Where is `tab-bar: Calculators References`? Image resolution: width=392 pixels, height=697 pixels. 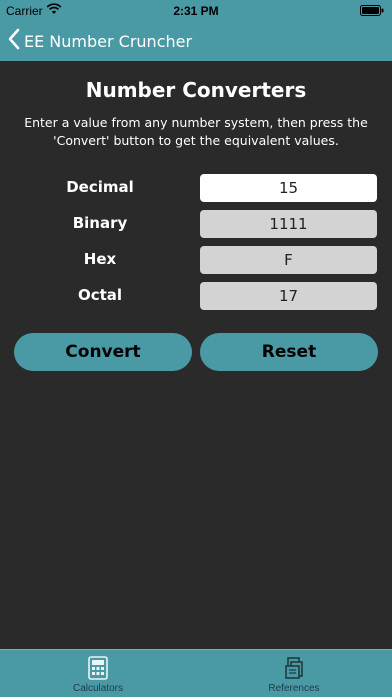
tab-bar: Calculators References is located at coordinates (196, 673).